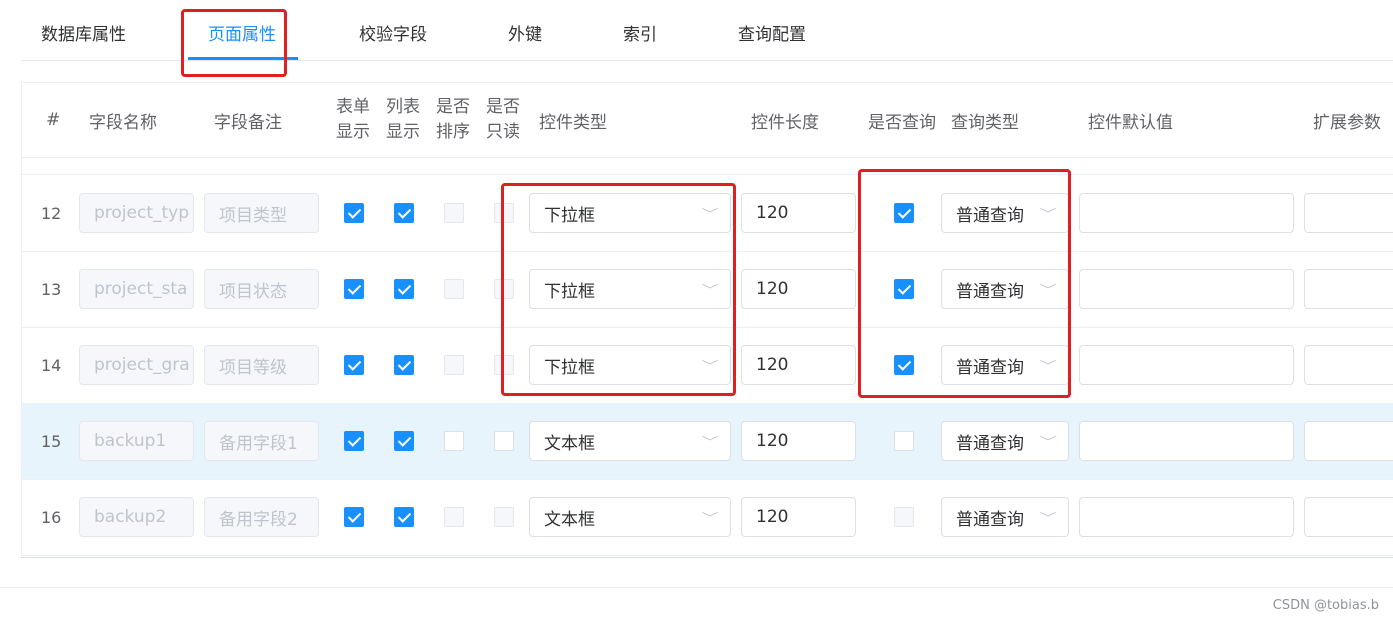 The width and height of the screenshot is (1393, 622). I want to click on header-field-remark: 字段备注, so click(248, 122).